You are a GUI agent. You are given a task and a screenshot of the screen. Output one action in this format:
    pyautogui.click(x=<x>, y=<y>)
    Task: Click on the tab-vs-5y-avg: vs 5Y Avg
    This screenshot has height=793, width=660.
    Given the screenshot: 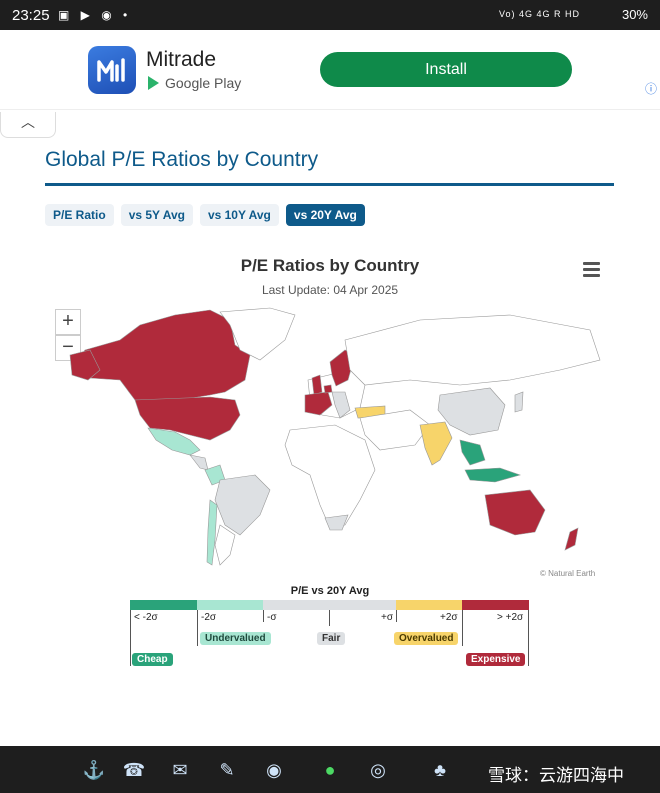 What is the action you would take?
    pyautogui.click(x=156, y=215)
    